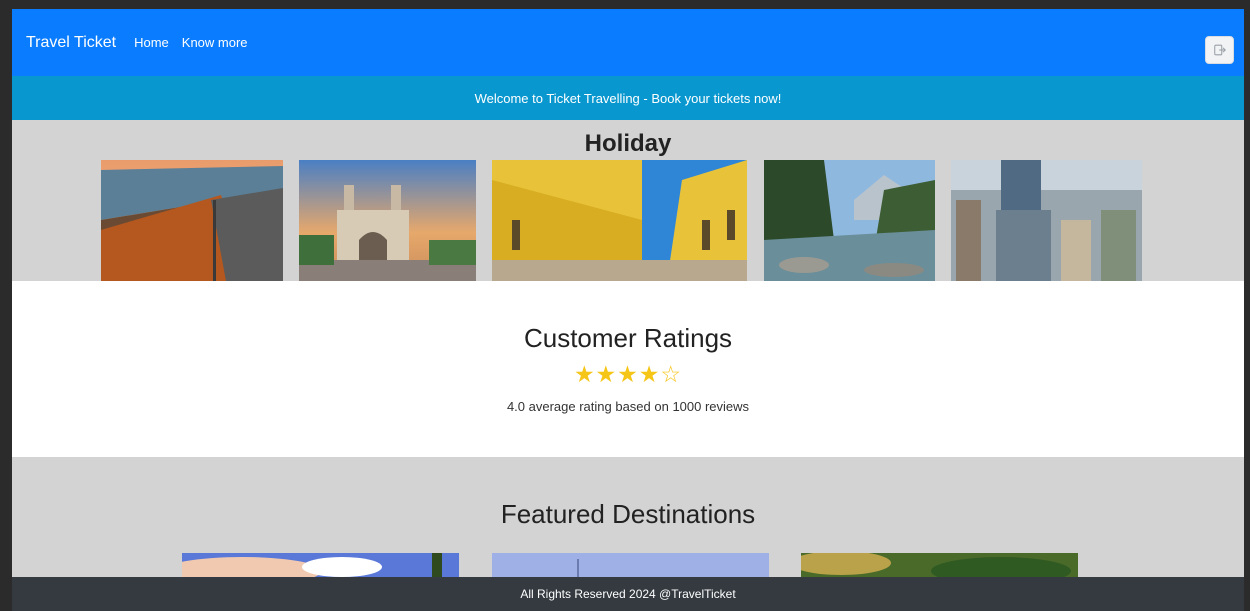 The width and height of the screenshot is (1250, 611). Describe the element at coordinates (628, 338) in the screenshot. I see `ratings-title: Customer Ratings` at that location.